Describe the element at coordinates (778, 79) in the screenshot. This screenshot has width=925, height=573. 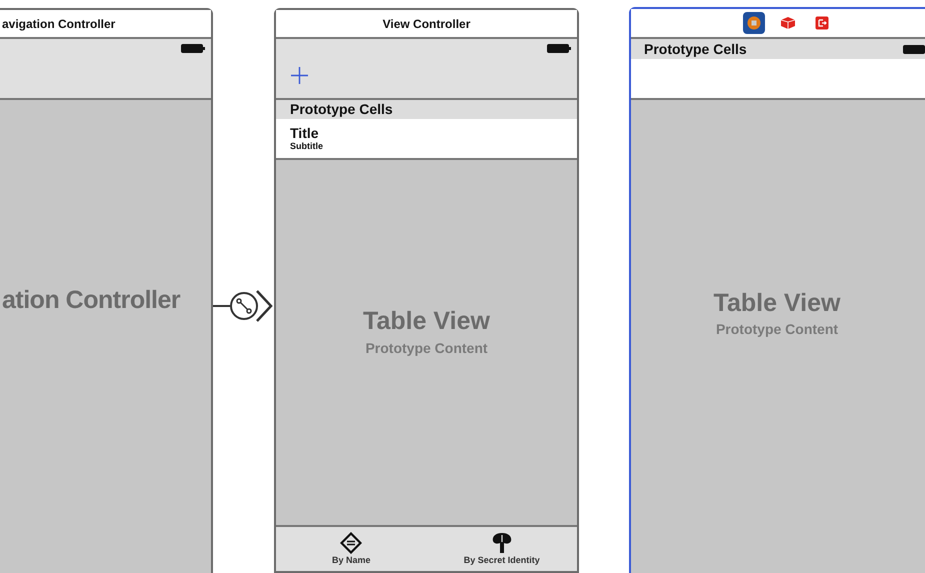
I see `table-cell` at that location.